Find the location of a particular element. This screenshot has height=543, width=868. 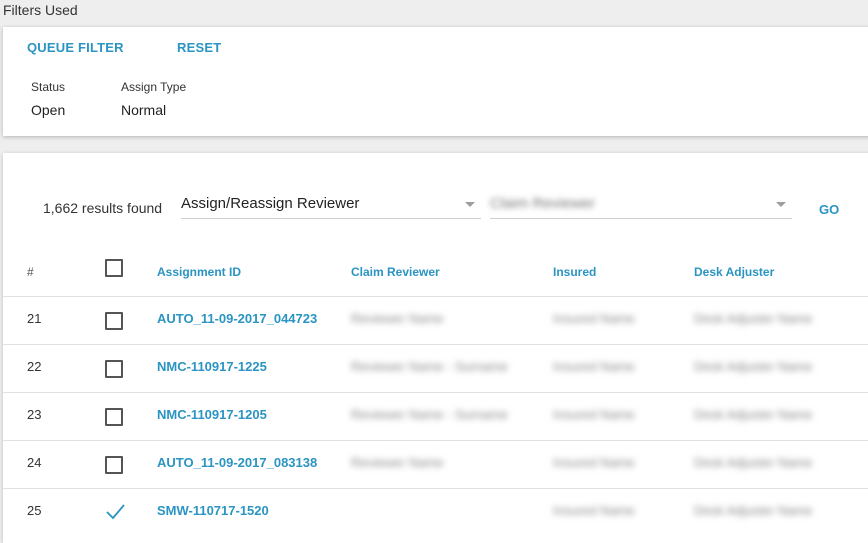

select-all-checkbox is located at coordinates (114, 268).